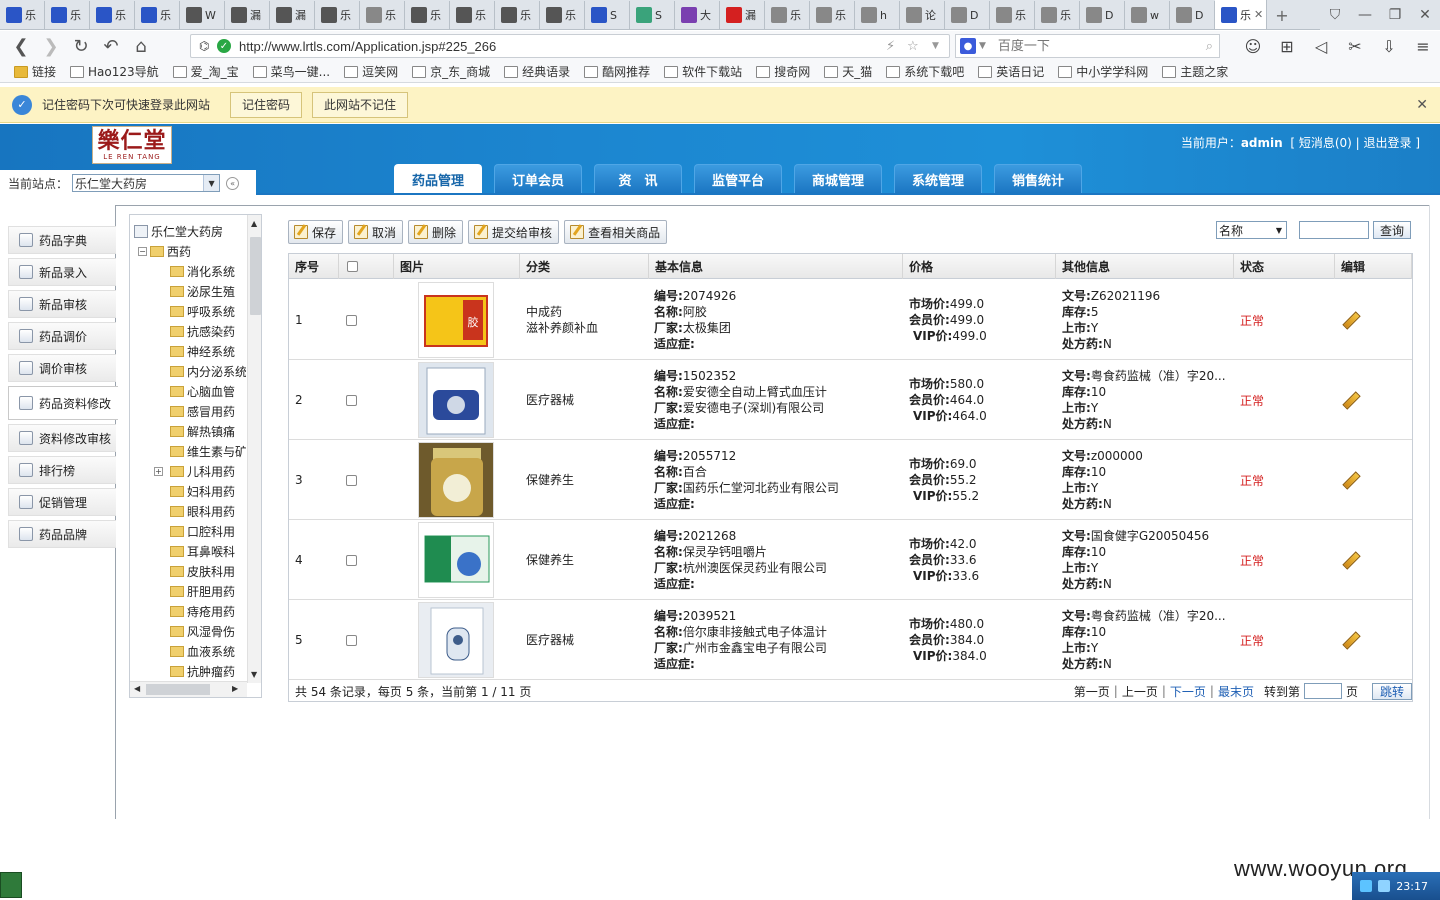  I want to click on collapse-icon: «, so click(233, 183).